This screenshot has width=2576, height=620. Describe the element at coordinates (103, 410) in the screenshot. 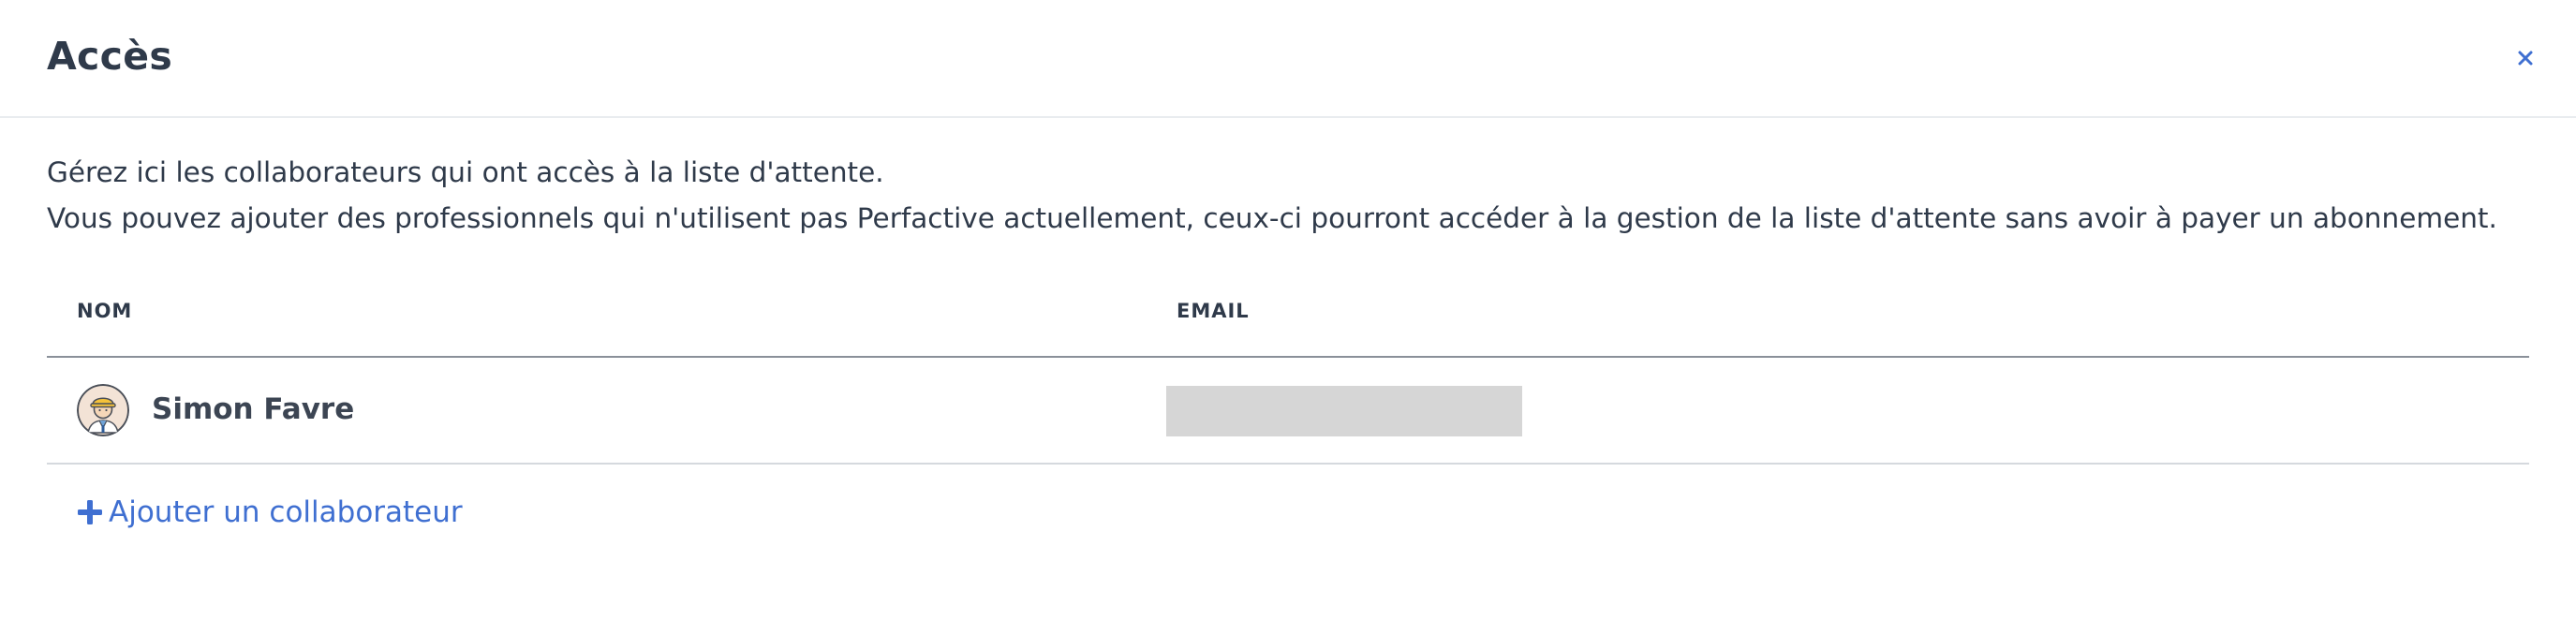

I see `user-avatar-icon` at that location.